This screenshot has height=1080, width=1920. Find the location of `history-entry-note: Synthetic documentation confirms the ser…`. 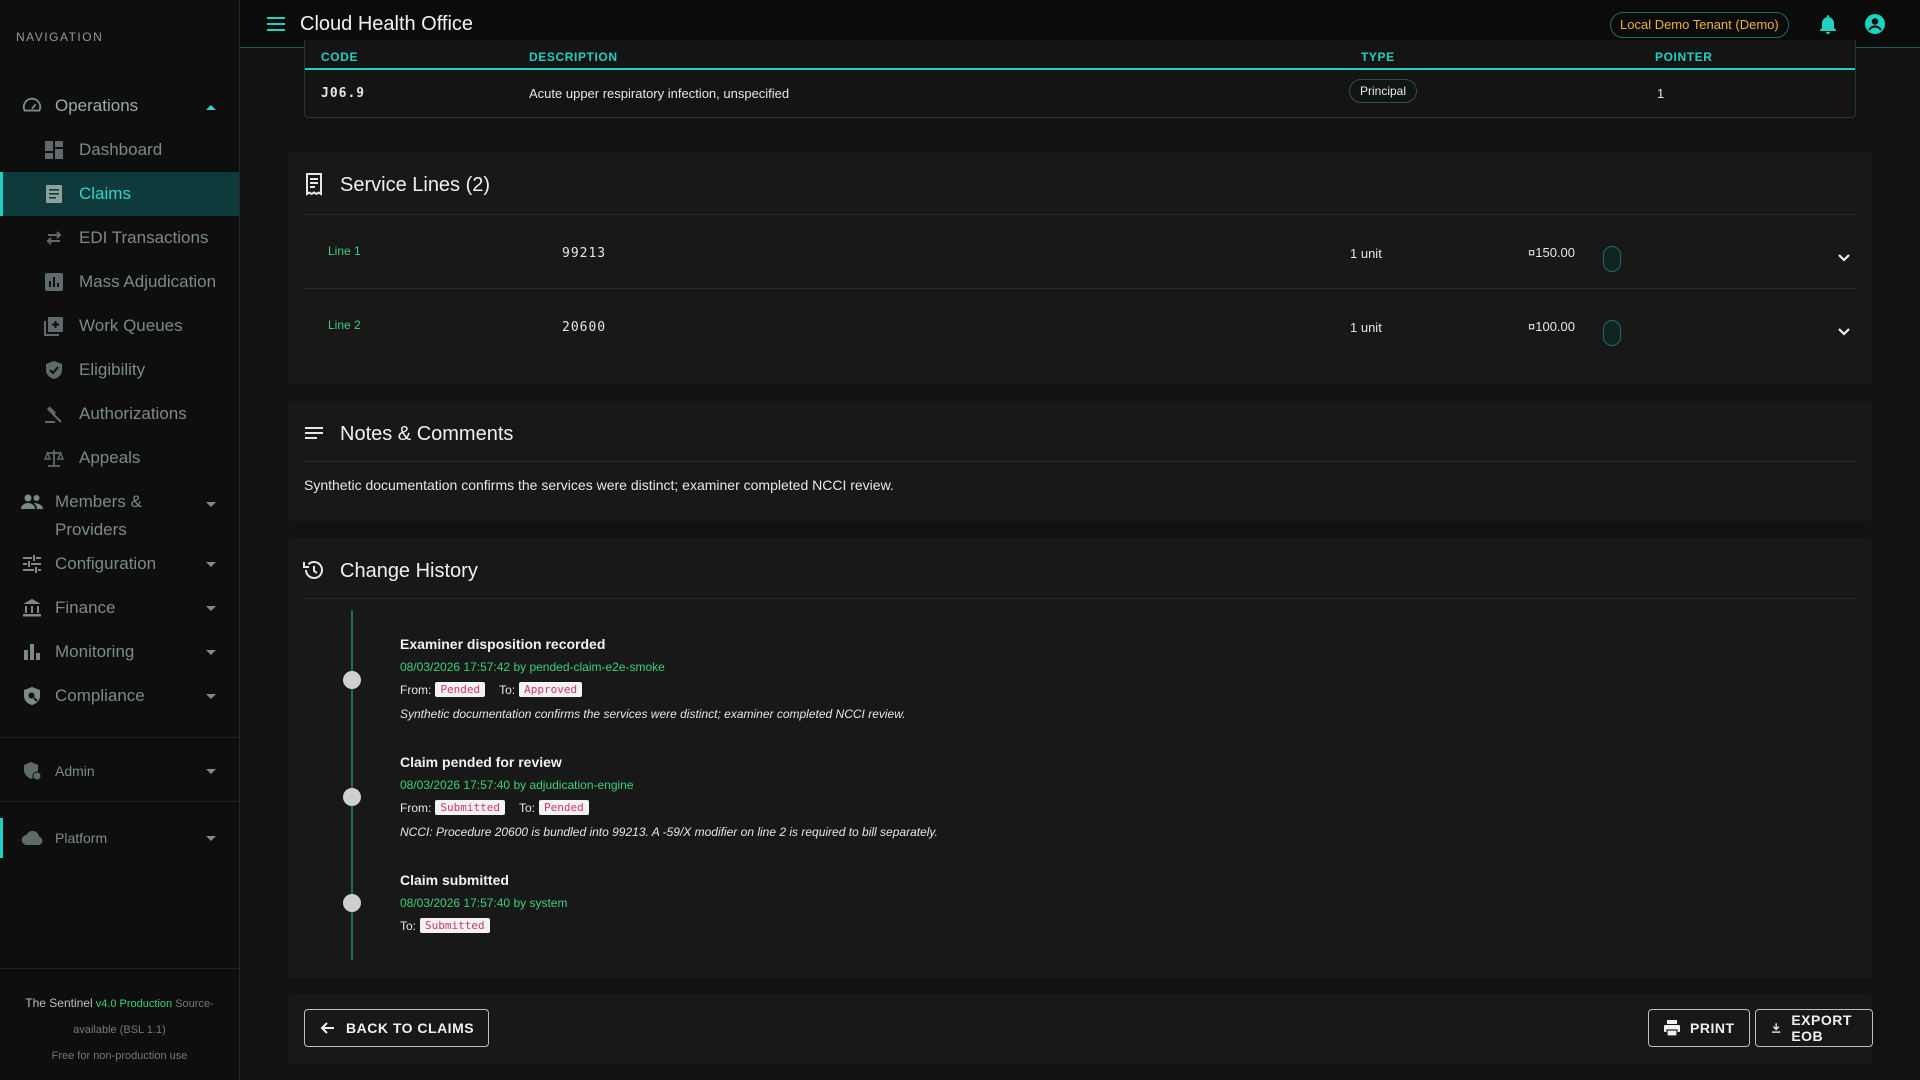

history-entry-note: Synthetic documentation confirms the ser… is located at coordinates (653, 714).